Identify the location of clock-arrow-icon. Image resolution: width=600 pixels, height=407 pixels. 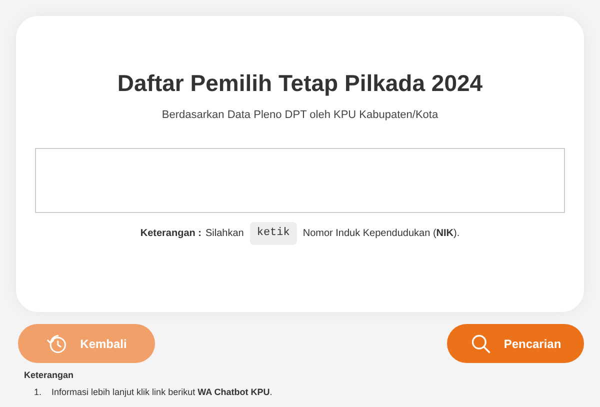
(57, 343).